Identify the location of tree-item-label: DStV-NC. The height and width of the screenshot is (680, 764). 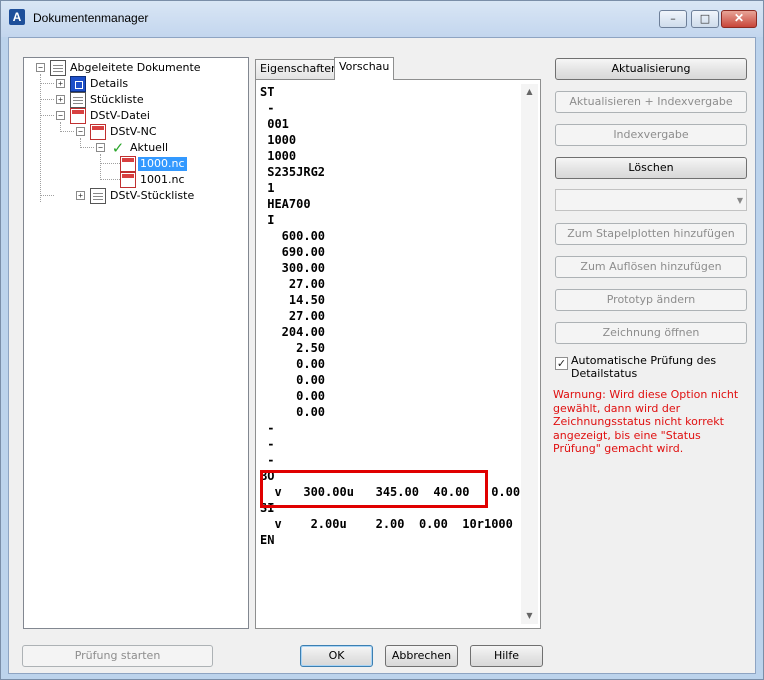
(133, 131).